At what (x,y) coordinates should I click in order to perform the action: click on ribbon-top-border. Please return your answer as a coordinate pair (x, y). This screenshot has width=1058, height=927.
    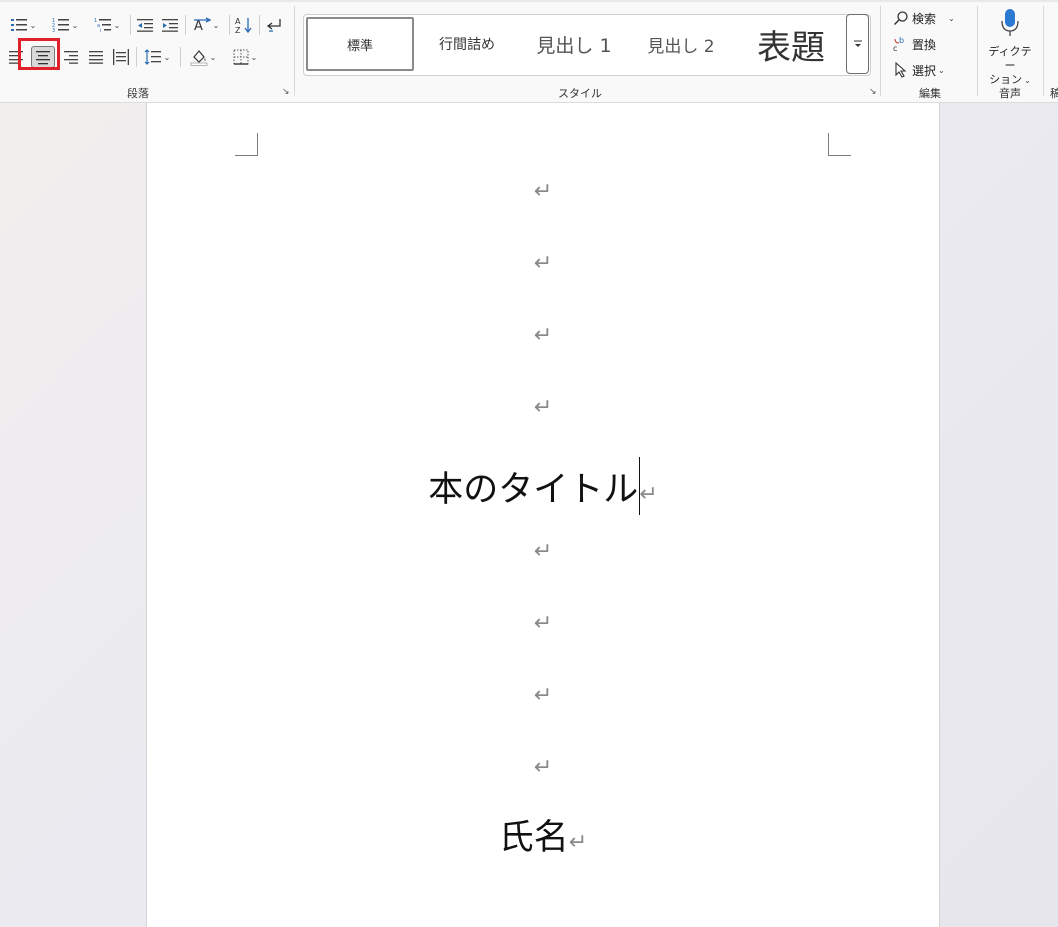
    Looking at the image, I should click on (529, 1).